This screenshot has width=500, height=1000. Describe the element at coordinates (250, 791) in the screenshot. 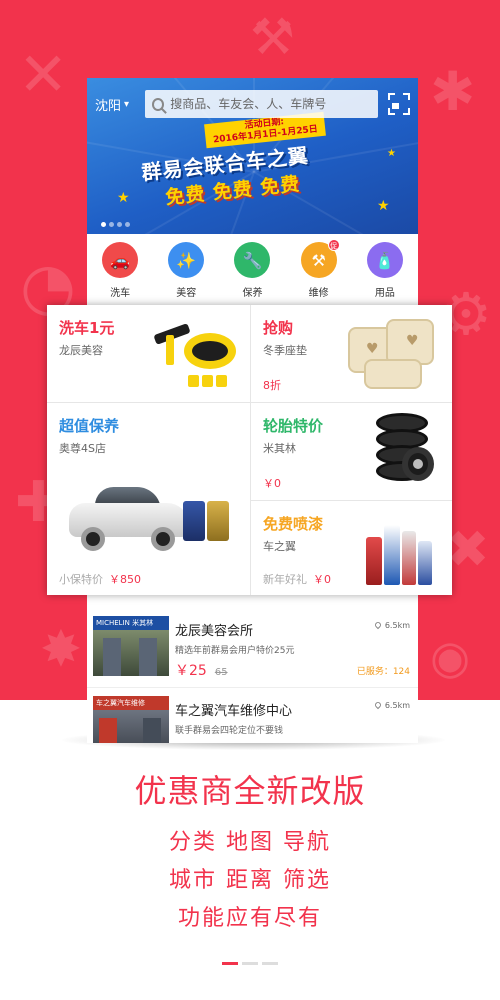

I see `headline: 优惠商全新改版` at that location.